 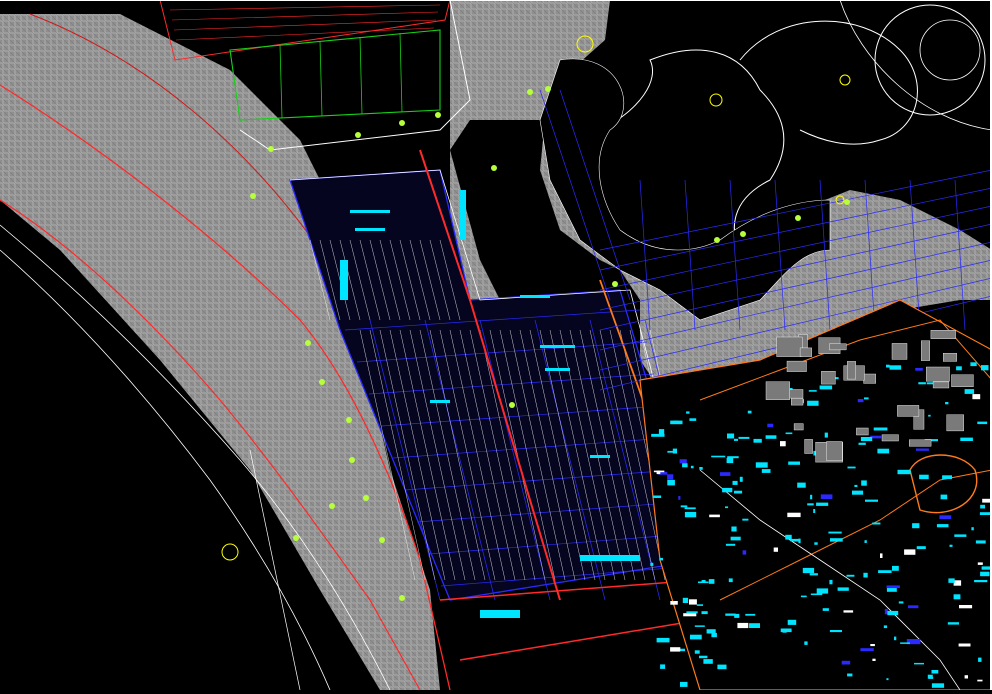 What do you see at coordinates (950, 50) in the screenshot?
I see `contour-circle-inner` at bounding box center [950, 50].